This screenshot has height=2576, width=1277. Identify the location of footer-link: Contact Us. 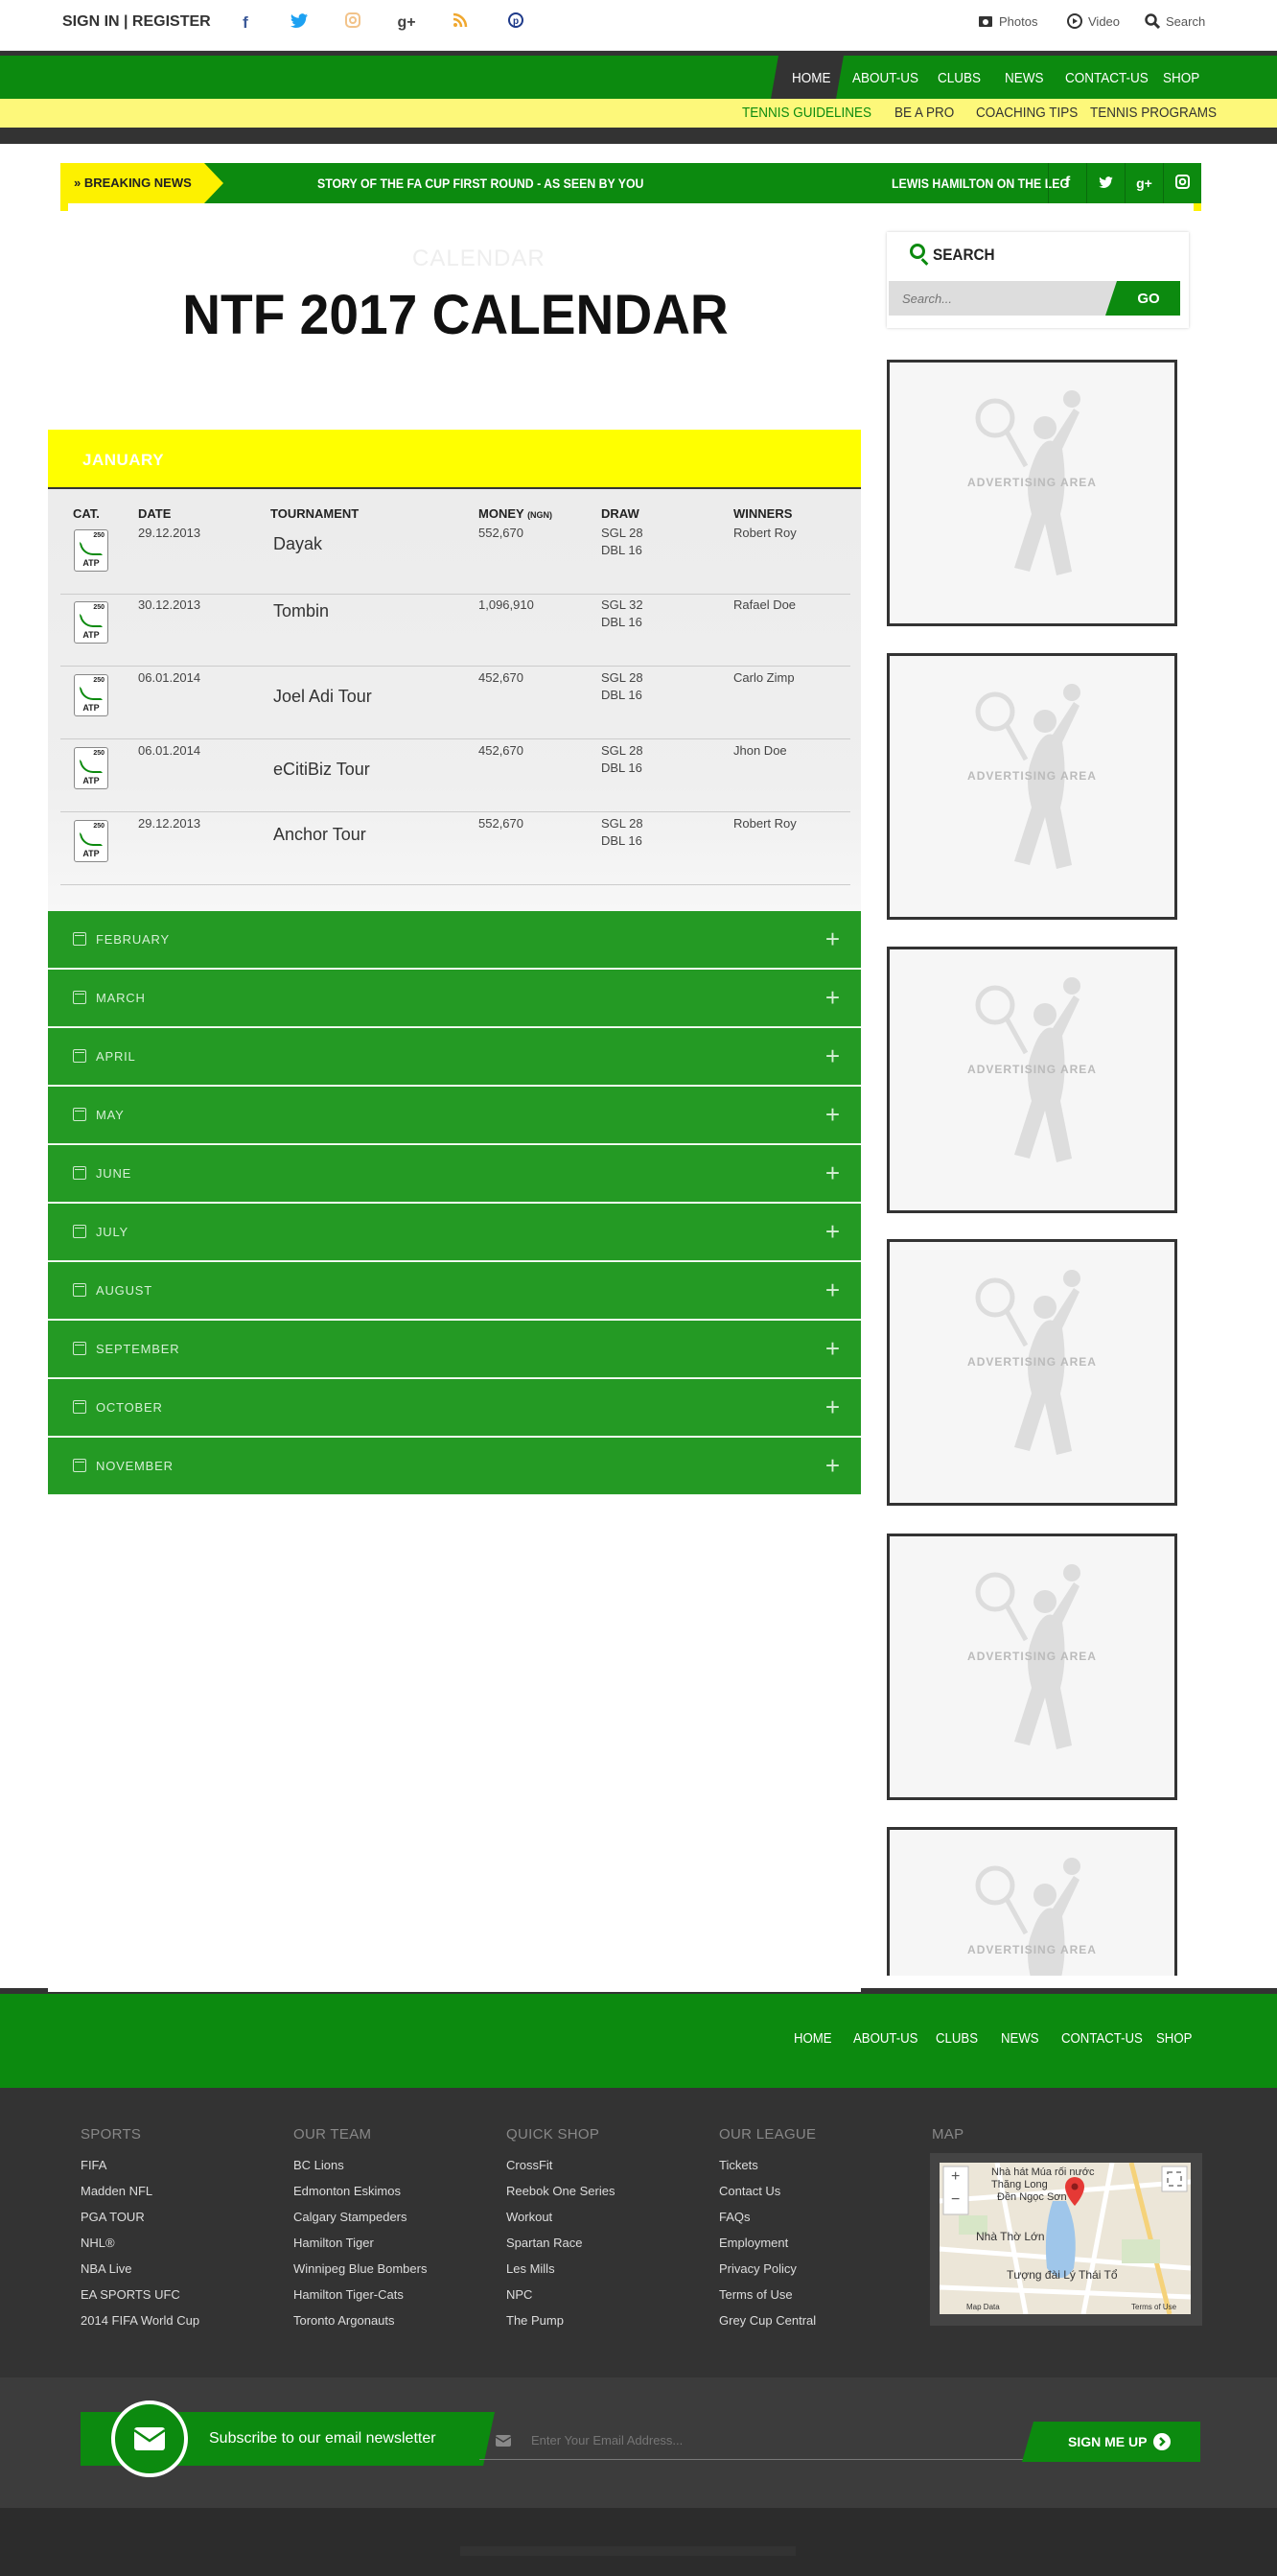
(767, 2191).